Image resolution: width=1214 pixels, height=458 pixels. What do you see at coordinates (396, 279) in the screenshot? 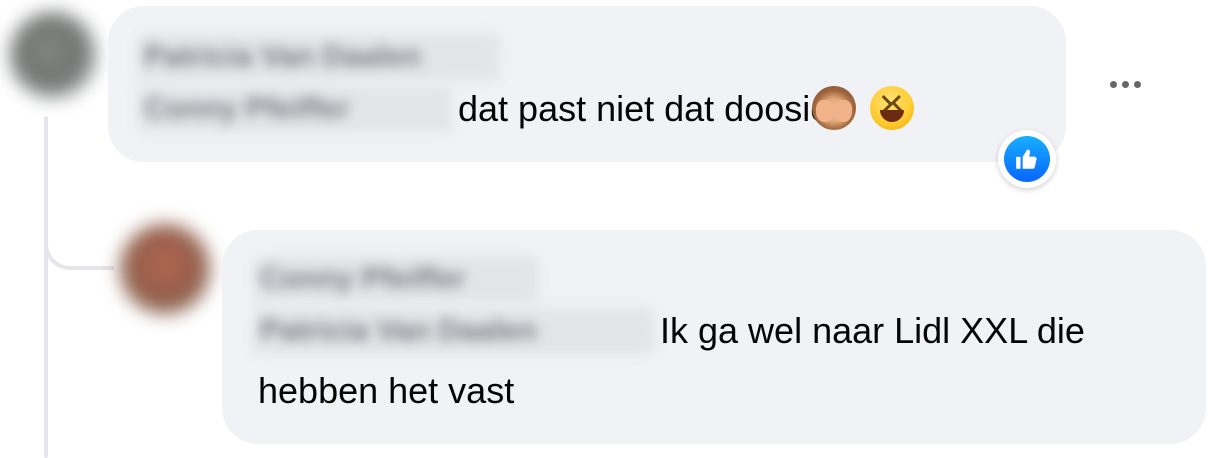
I see `author-name: Conny Pfeiffer` at bounding box center [396, 279].